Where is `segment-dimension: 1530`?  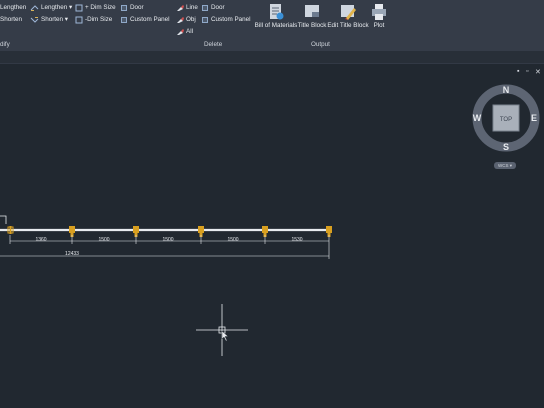
segment-dimension: 1530 is located at coordinates (296, 240).